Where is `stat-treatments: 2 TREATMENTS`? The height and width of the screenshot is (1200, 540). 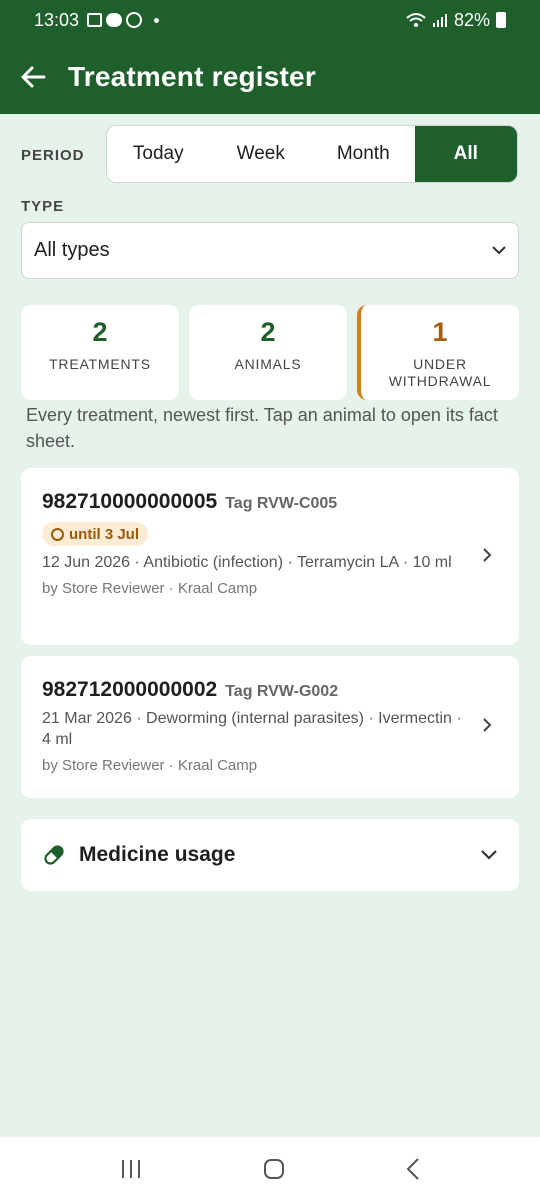 stat-treatments: 2 TREATMENTS is located at coordinates (100, 352).